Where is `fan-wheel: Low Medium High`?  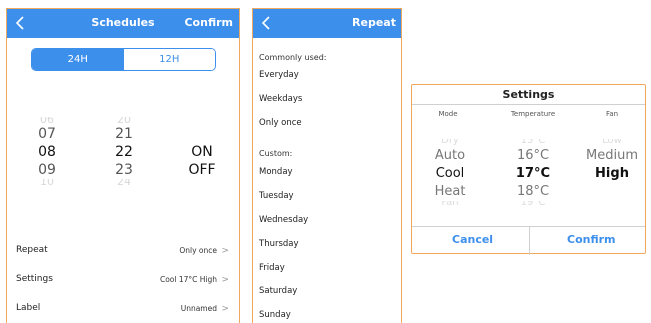
fan-wheel: Low Medium High is located at coordinates (612, 161).